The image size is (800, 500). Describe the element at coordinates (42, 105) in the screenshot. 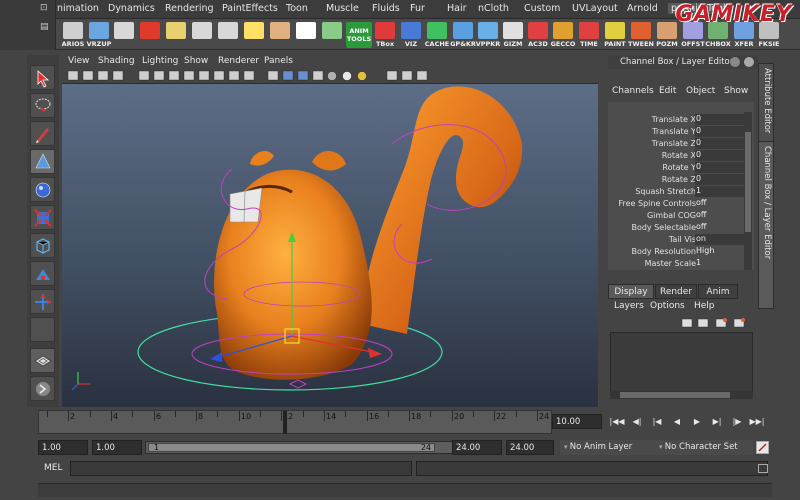

I see `lasso-tool-icon` at that location.